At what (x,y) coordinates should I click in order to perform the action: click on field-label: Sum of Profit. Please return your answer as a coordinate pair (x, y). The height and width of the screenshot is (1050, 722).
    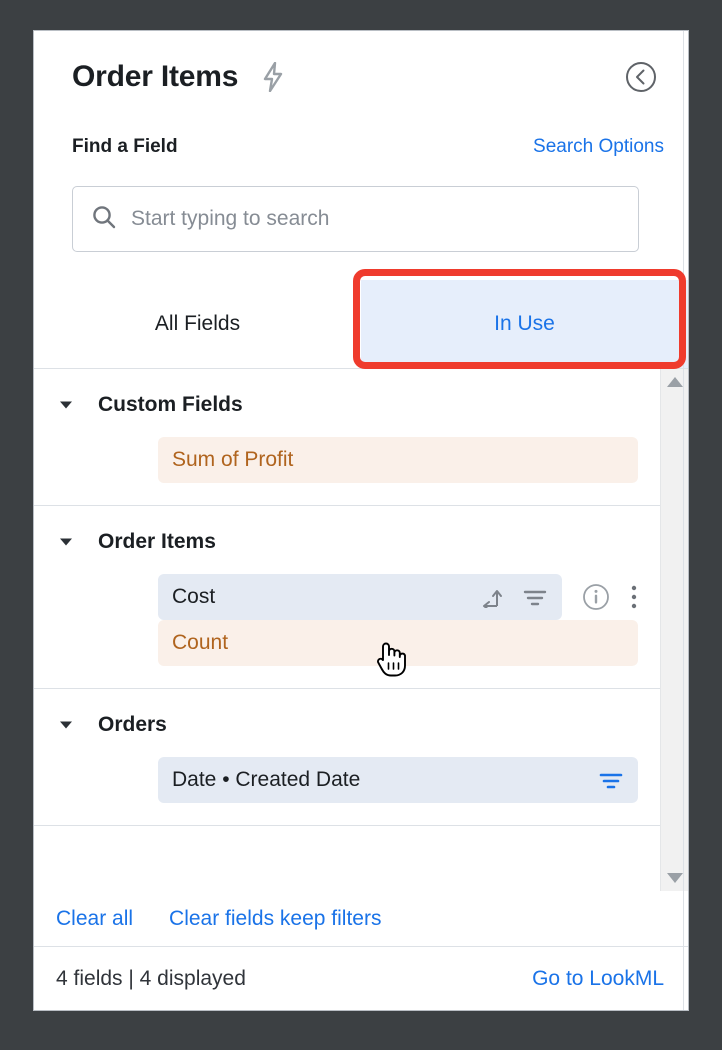
    Looking at the image, I should click on (233, 459).